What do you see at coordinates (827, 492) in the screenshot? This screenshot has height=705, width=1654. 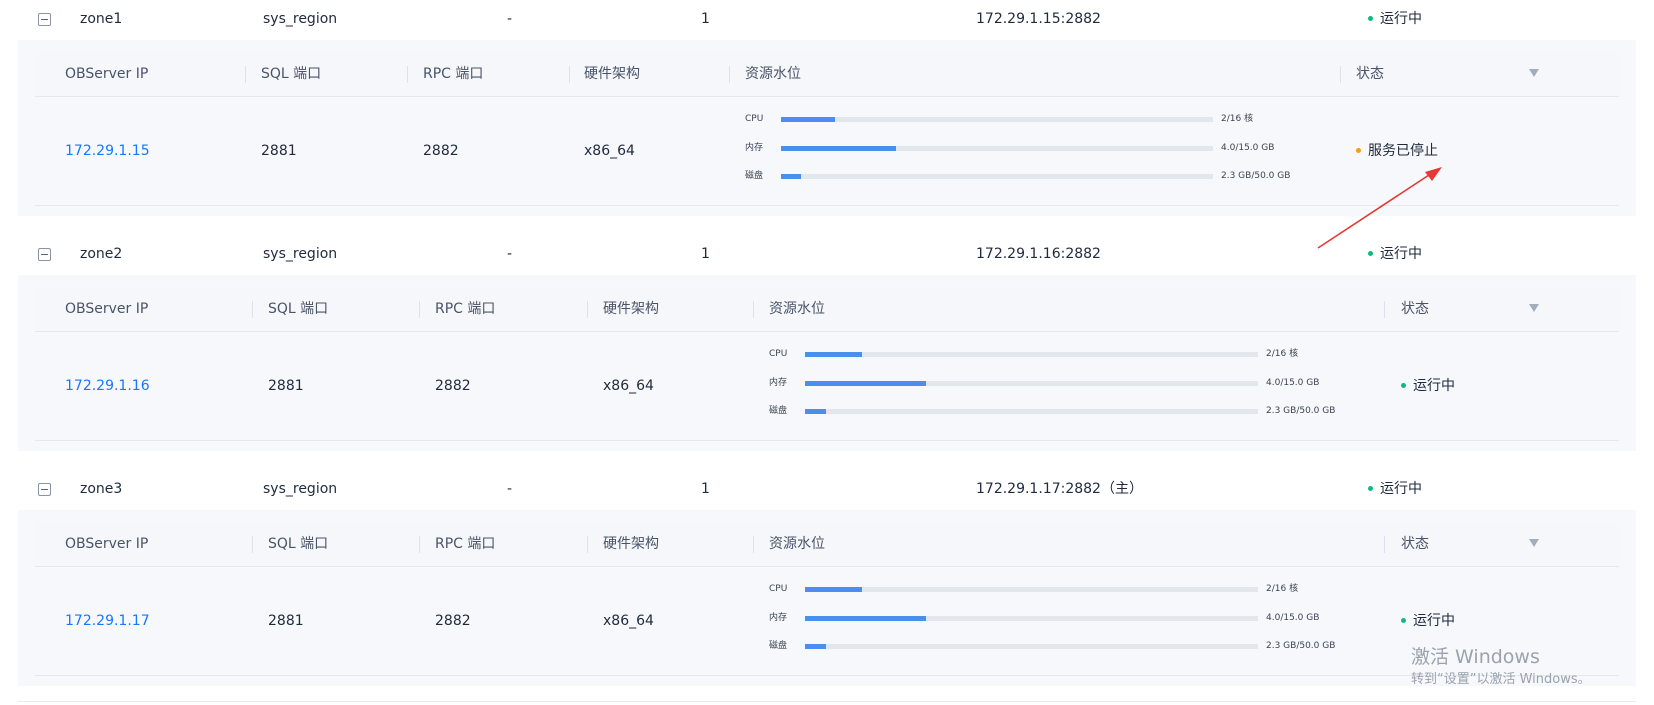 I see `zone-row: zone3 sys_region - 1 172.29.1.17:2882（主） 运行中` at bounding box center [827, 492].